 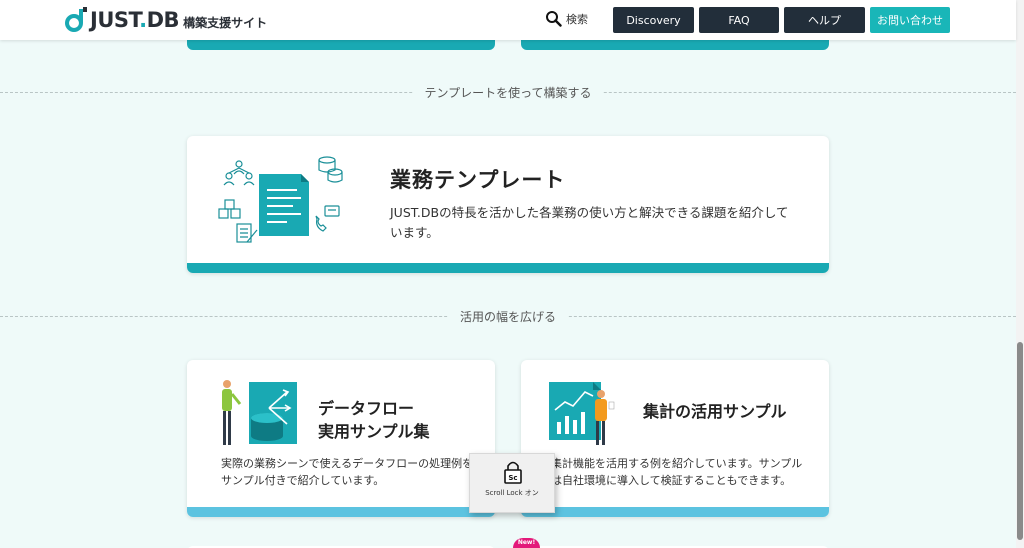 I want to click on aggregate-card-title: 集計の活用サンプル, so click(x=715, y=411).